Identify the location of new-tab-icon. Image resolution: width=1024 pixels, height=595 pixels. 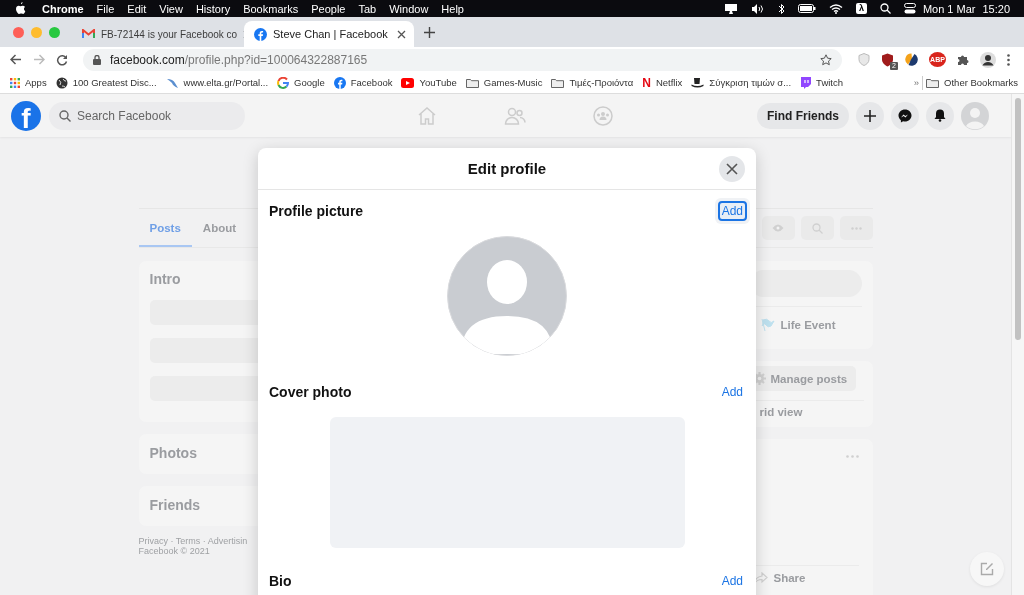
(429, 32).